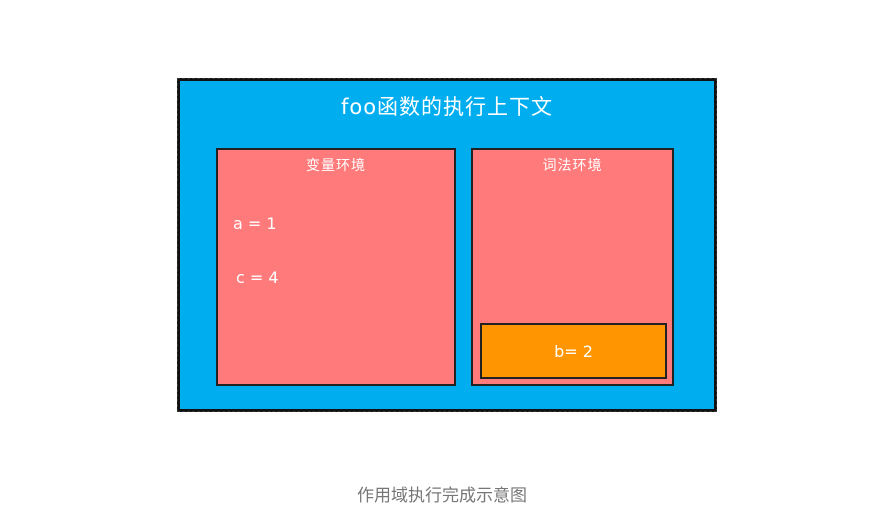 The image size is (884, 532). Describe the element at coordinates (255, 223) in the screenshot. I see `variable-entry-a: a = 1` at that location.